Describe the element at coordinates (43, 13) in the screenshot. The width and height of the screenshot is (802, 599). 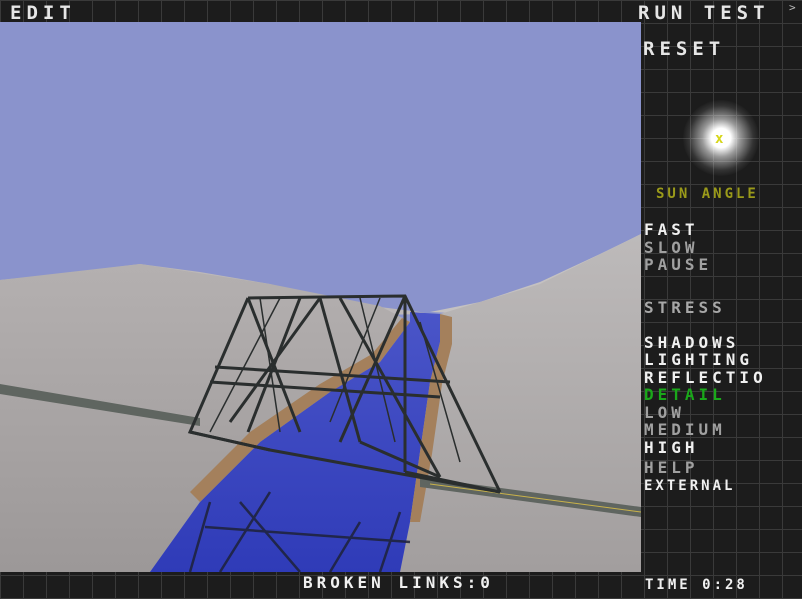
I see `edit-button: Edit` at that location.